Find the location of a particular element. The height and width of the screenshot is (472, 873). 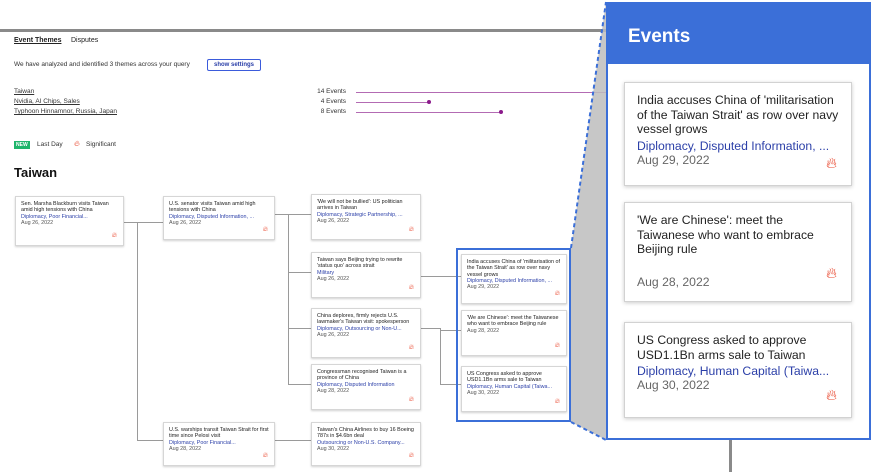

event-date: Aug 29, 2022 is located at coordinates (673, 159).